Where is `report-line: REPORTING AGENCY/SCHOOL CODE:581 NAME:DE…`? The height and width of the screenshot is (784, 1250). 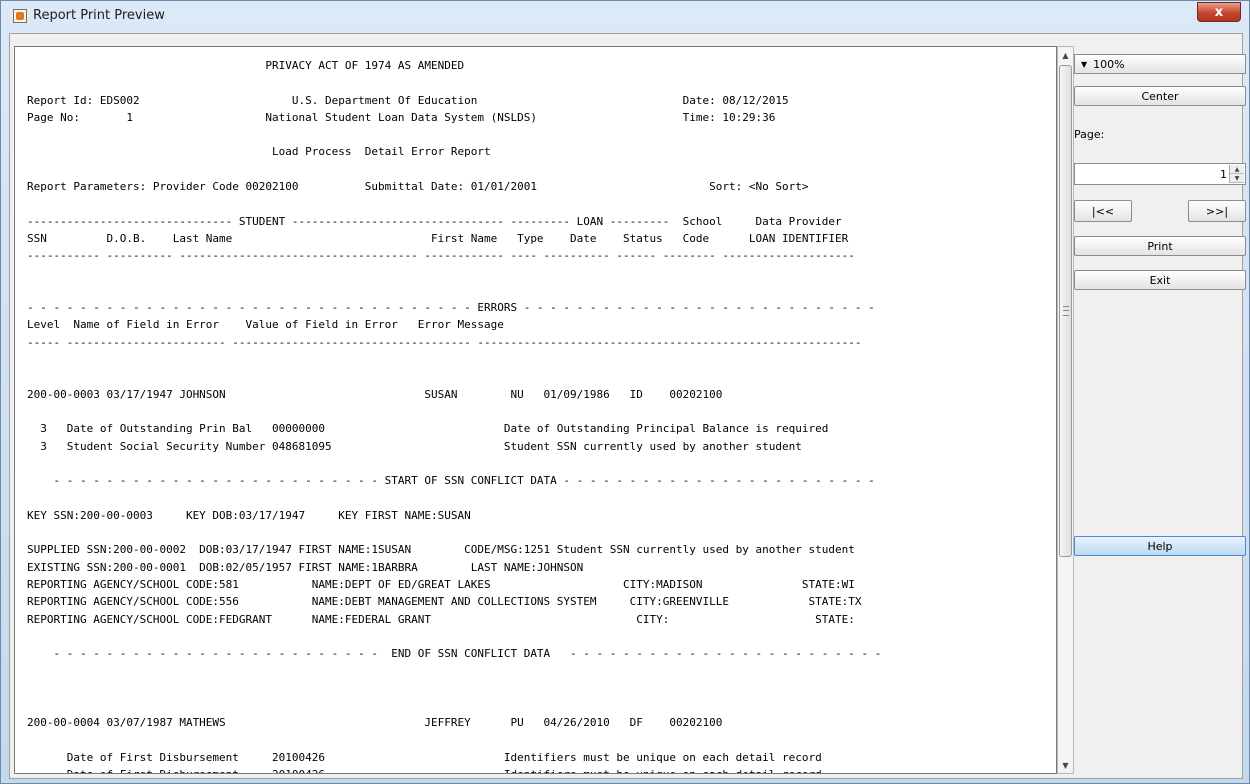
report-line: REPORTING AGENCY/SCHOOL CODE:581 NAME:DE… is located at coordinates (441, 584).